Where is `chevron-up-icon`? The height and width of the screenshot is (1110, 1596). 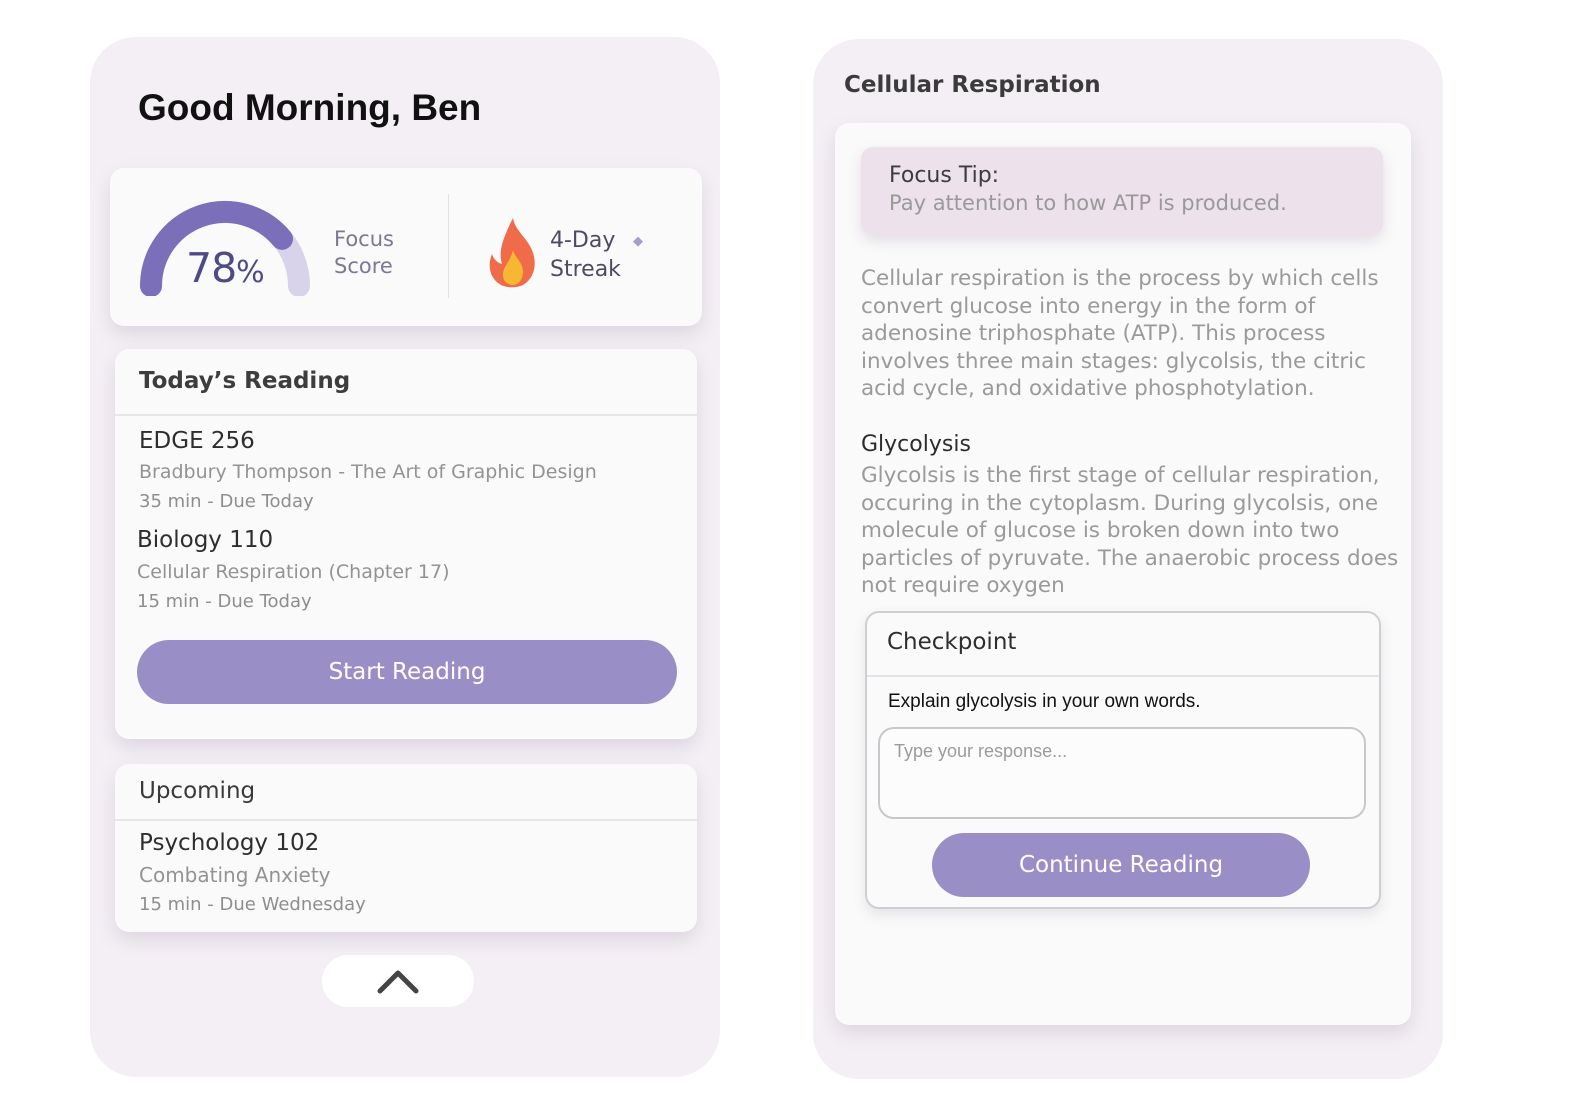 chevron-up-icon is located at coordinates (398, 982).